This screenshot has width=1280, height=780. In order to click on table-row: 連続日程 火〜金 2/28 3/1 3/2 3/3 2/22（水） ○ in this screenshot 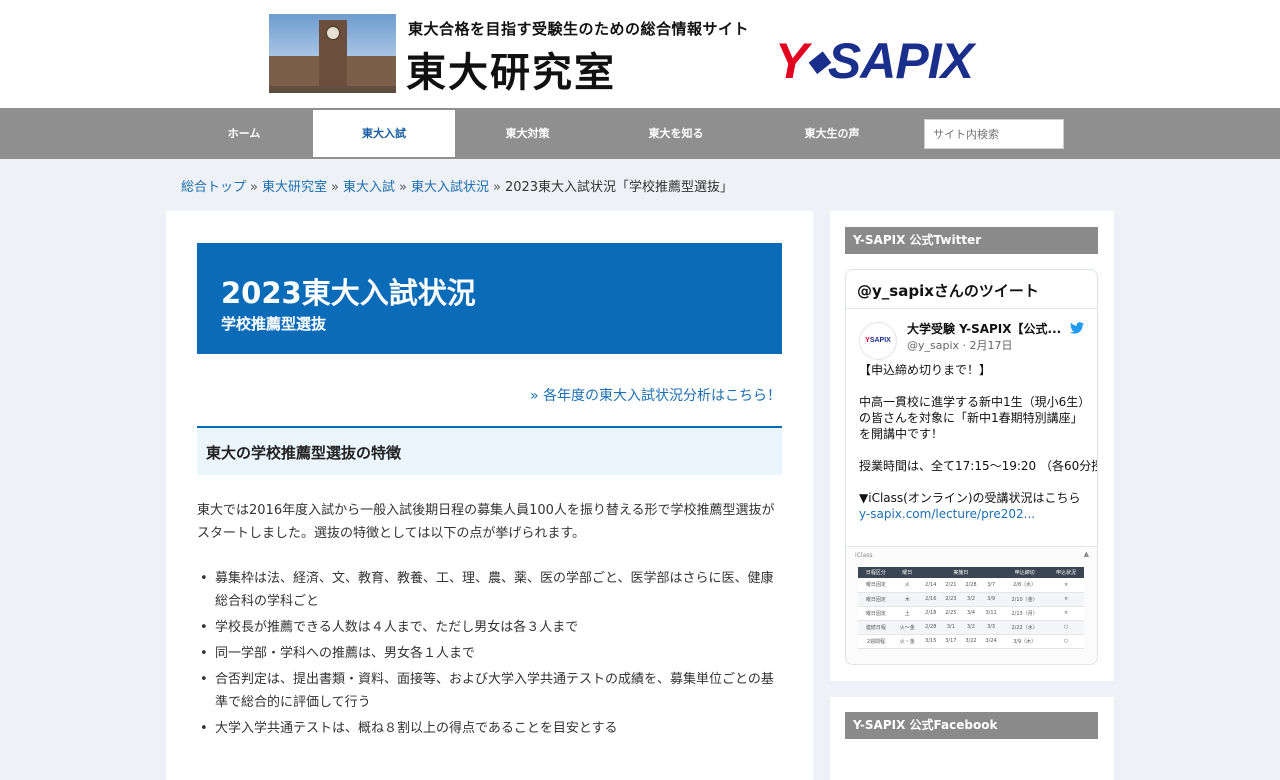, I will do `click(971, 627)`.